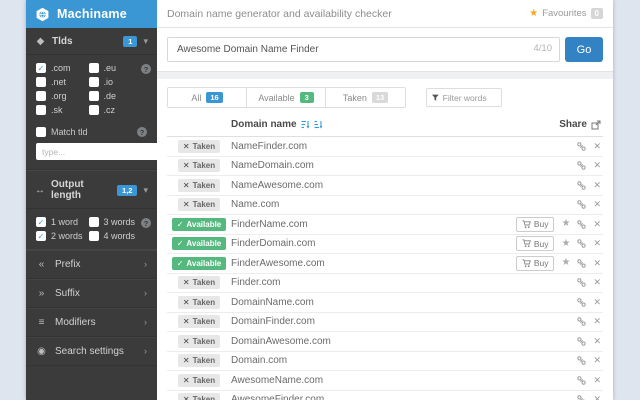 This screenshot has width=640, height=400. What do you see at coordinates (584, 49) in the screenshot?
I see `go-button: Go` at bounding box center [584, 49].